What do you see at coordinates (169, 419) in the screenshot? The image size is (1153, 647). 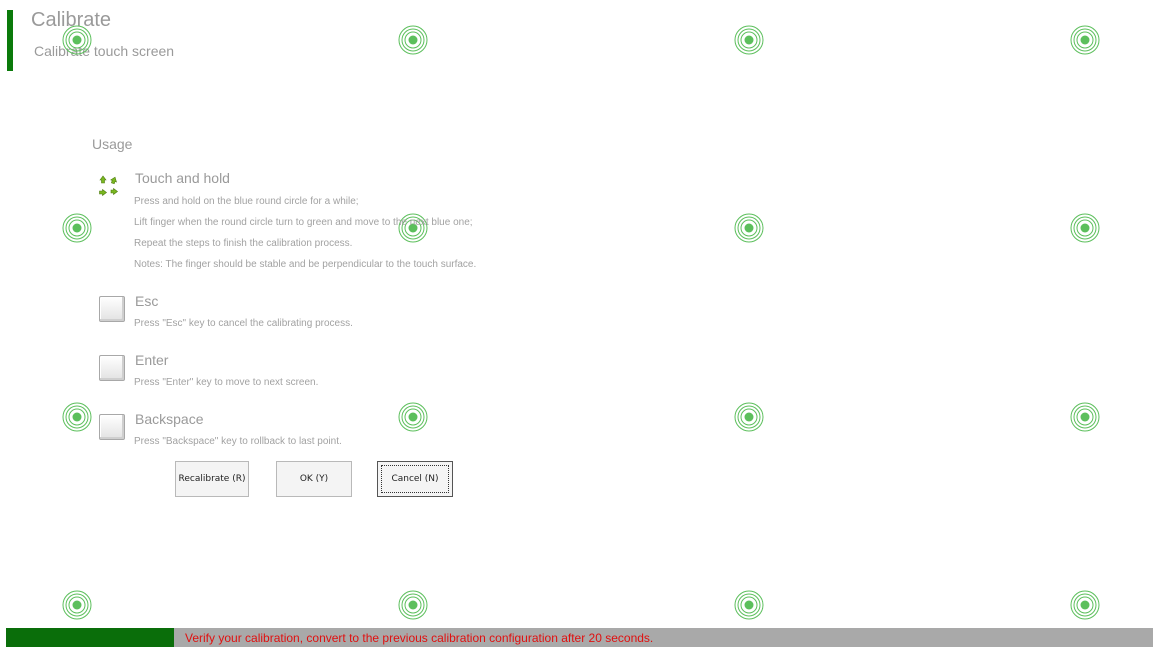 I see `section-title-backspace: Backspace` at bounding box center [169, 419].